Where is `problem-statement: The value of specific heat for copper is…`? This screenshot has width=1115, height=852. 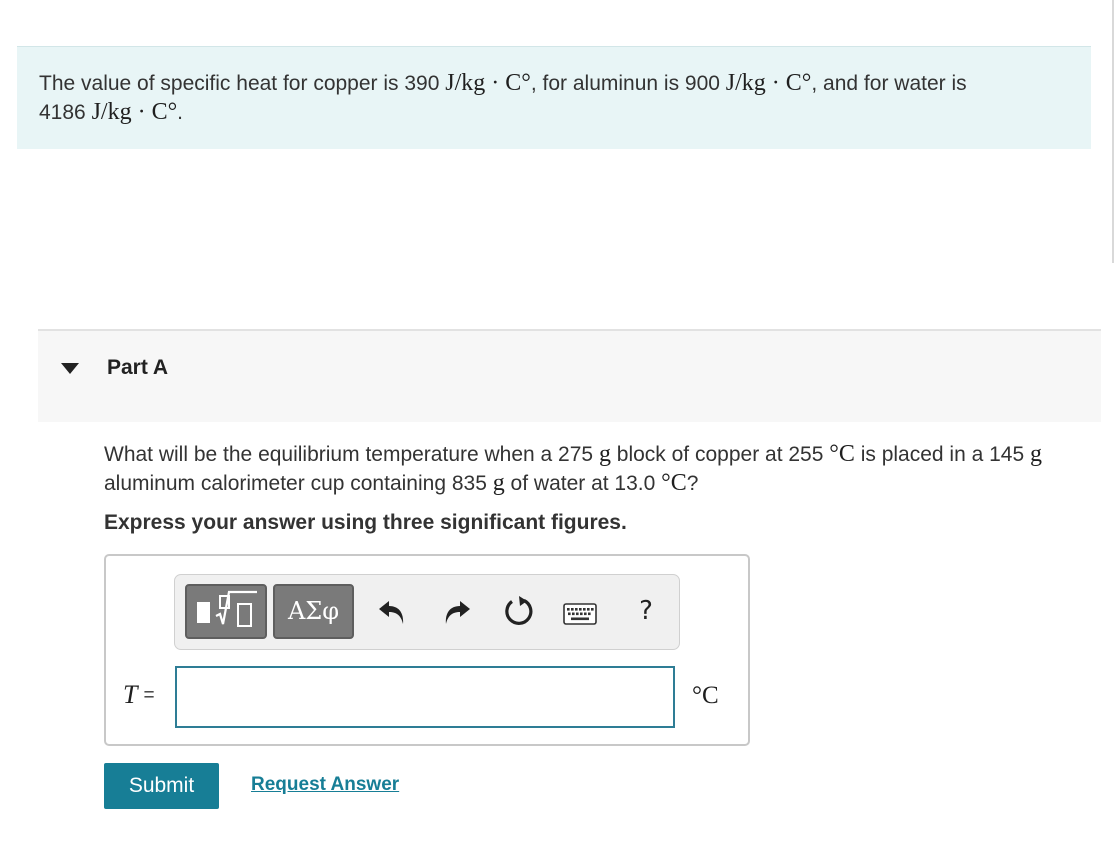 problem-statement: The value of specific heat for copper is… is located at coordinates (503, 97).